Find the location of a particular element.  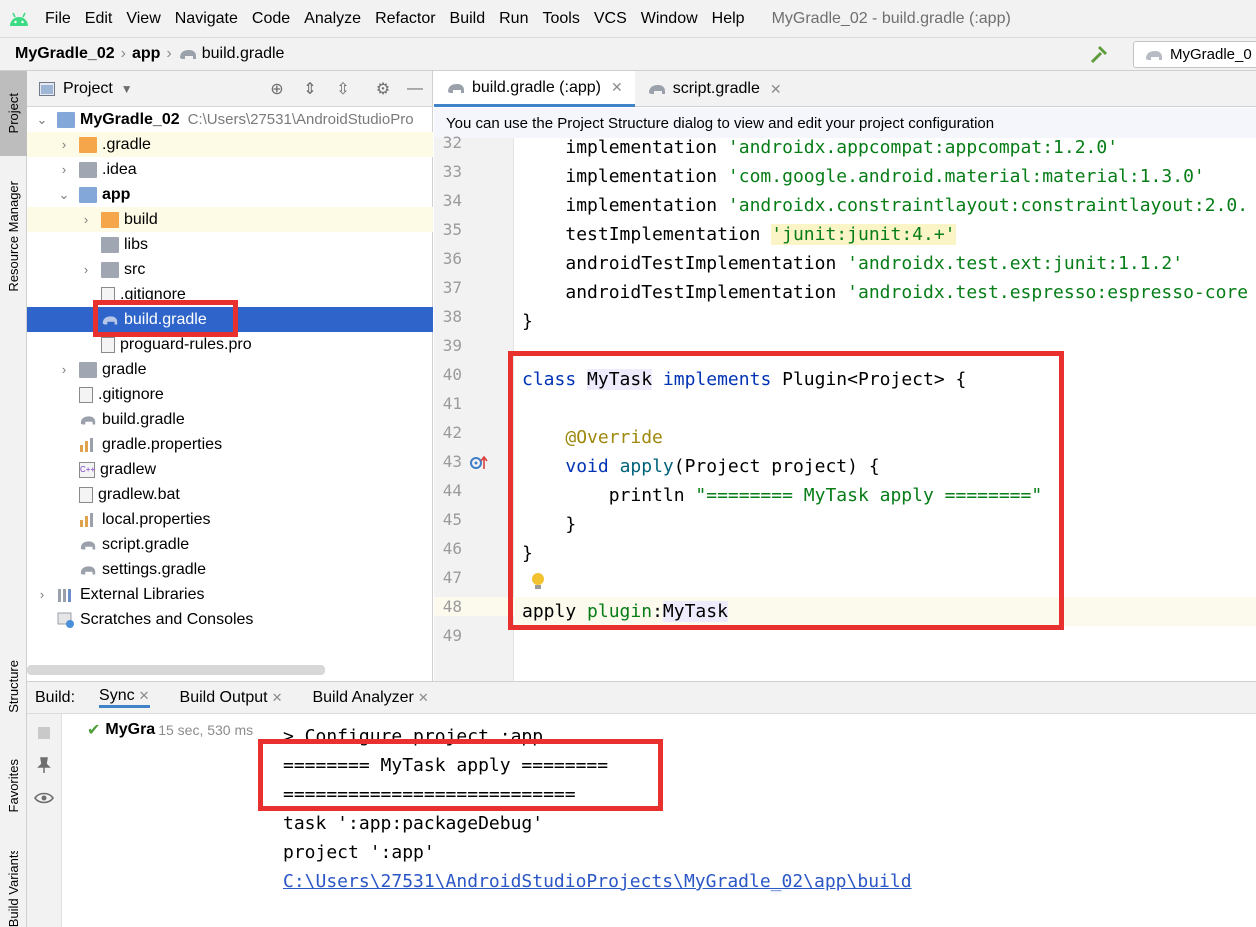

tree-item-app-gitignore: .gitignore is located at coordinates (230, 294).